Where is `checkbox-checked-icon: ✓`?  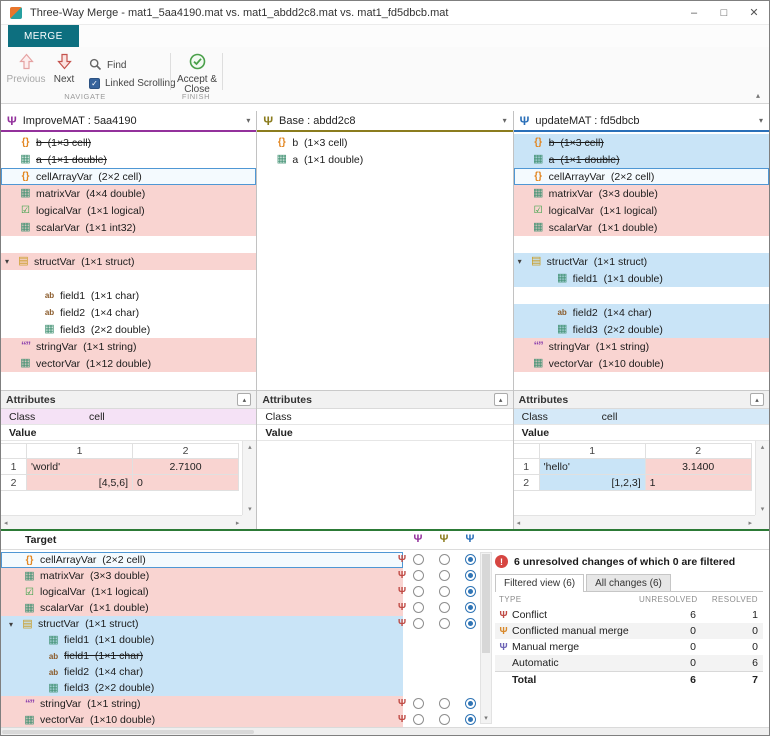
checkbox-checked-icon: ✓ is located at coordinates (94, 83).